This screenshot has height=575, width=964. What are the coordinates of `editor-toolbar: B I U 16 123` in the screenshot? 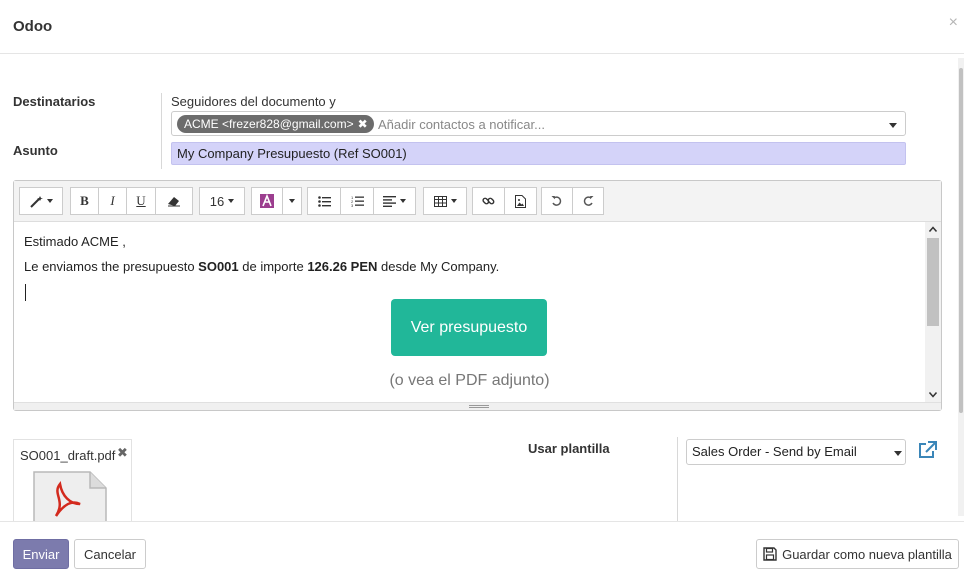 It's located at (477, 201).